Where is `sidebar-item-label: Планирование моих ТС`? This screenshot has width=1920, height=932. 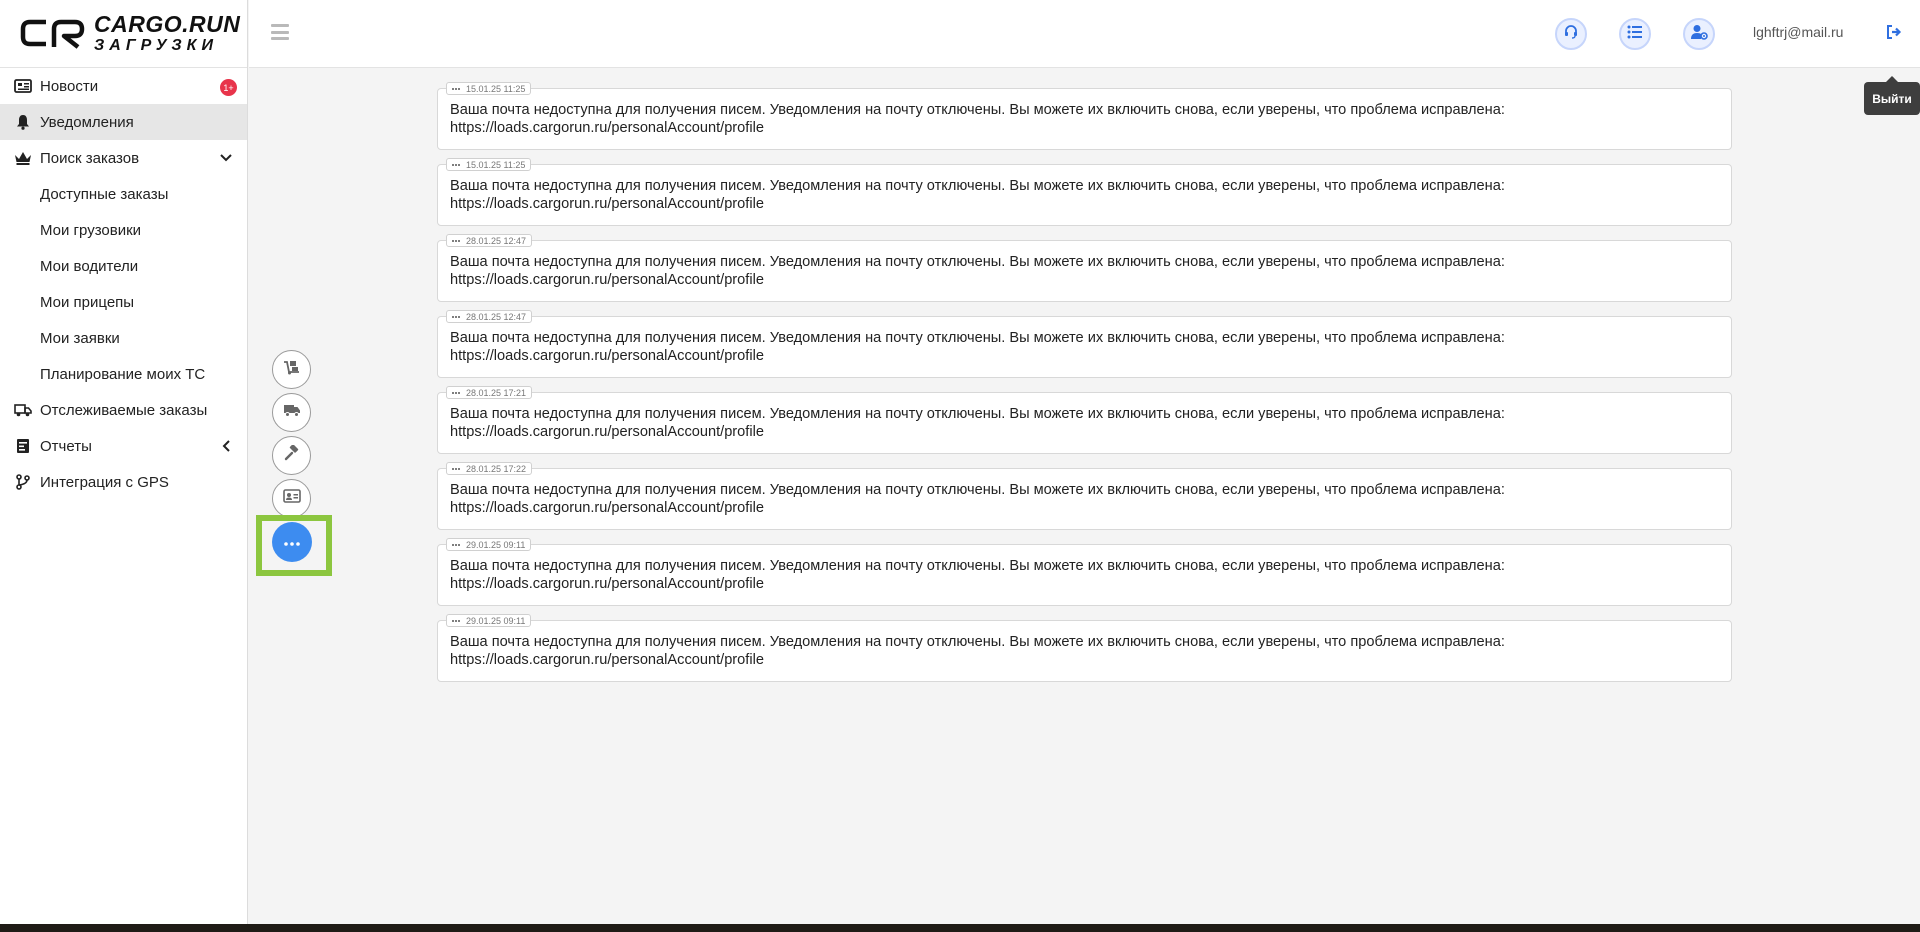
sidebar-item-label: Планирование моих ТС is located at coordinates (123, 374).